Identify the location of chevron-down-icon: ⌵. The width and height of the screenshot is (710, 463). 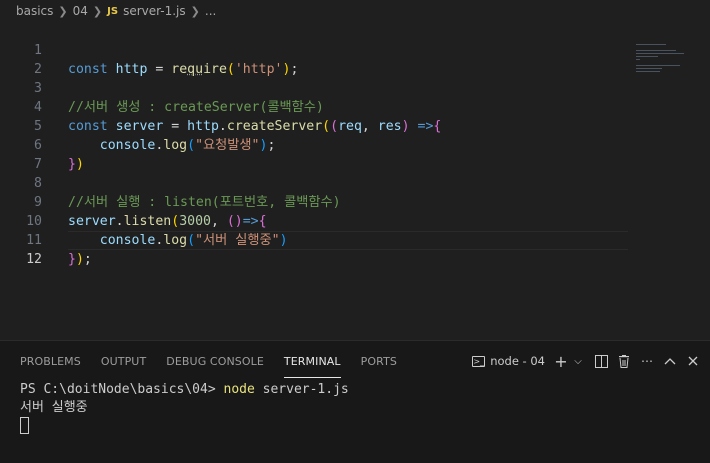
(578, 361).